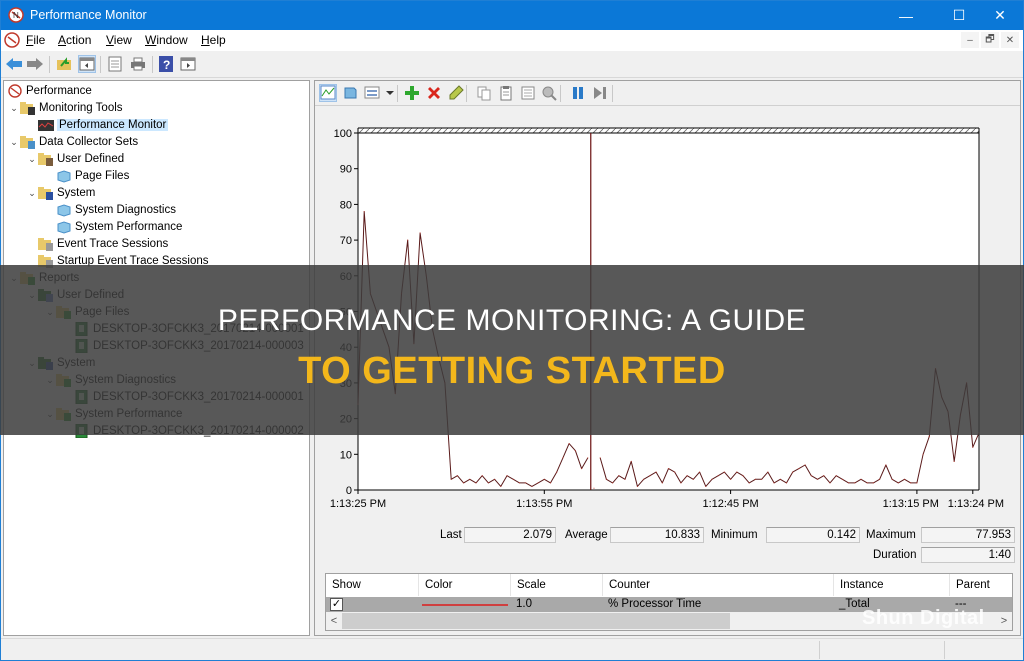  What do you see at coordinates (110, 209) in the screenshot?
I see `tree-item: System Diagnostics` at bounding box center [110, 209].